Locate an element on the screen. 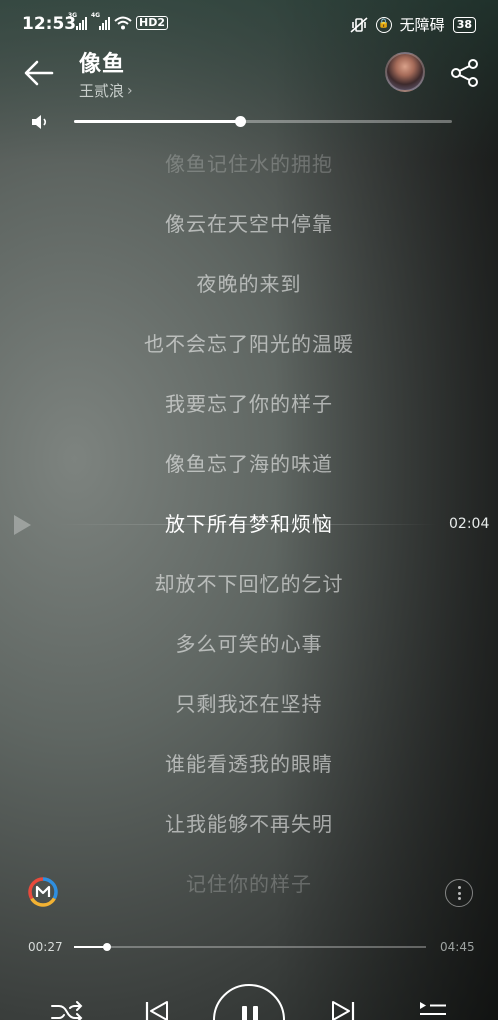  status-bar: 12:53 3G 4G HD2 🔒 无障碍 38 is located at coordinates (249, 25).